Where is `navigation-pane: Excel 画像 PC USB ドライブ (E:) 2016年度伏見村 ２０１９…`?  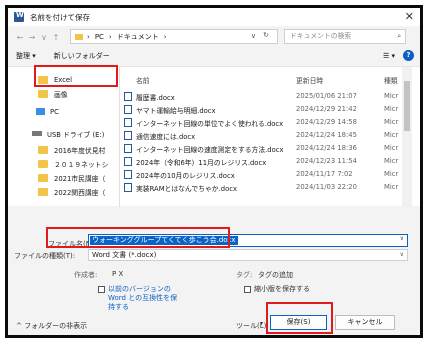
navigation-pane: Excel 画像 PC USB ドライブ (E:) 2016年度伏見村 ２０１９… is located at coordinates (64, 137).